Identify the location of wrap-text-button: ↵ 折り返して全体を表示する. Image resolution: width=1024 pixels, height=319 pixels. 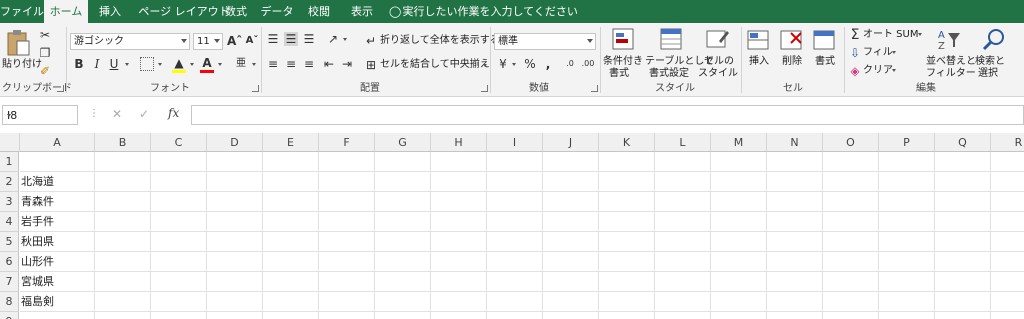
(432, 41).